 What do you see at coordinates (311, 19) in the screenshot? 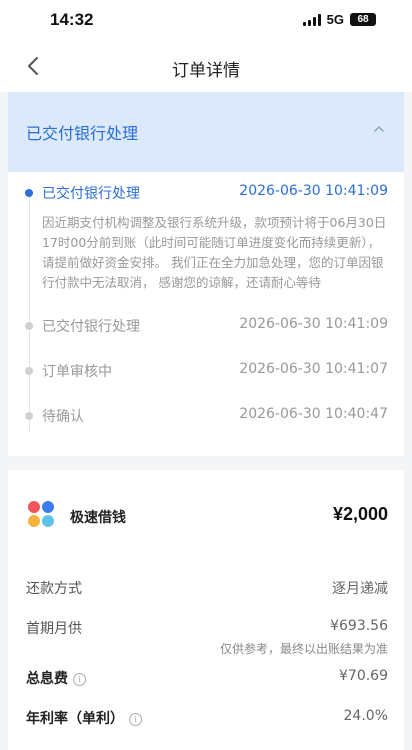
I see `signal-icon` at bounding box center [311, 19].